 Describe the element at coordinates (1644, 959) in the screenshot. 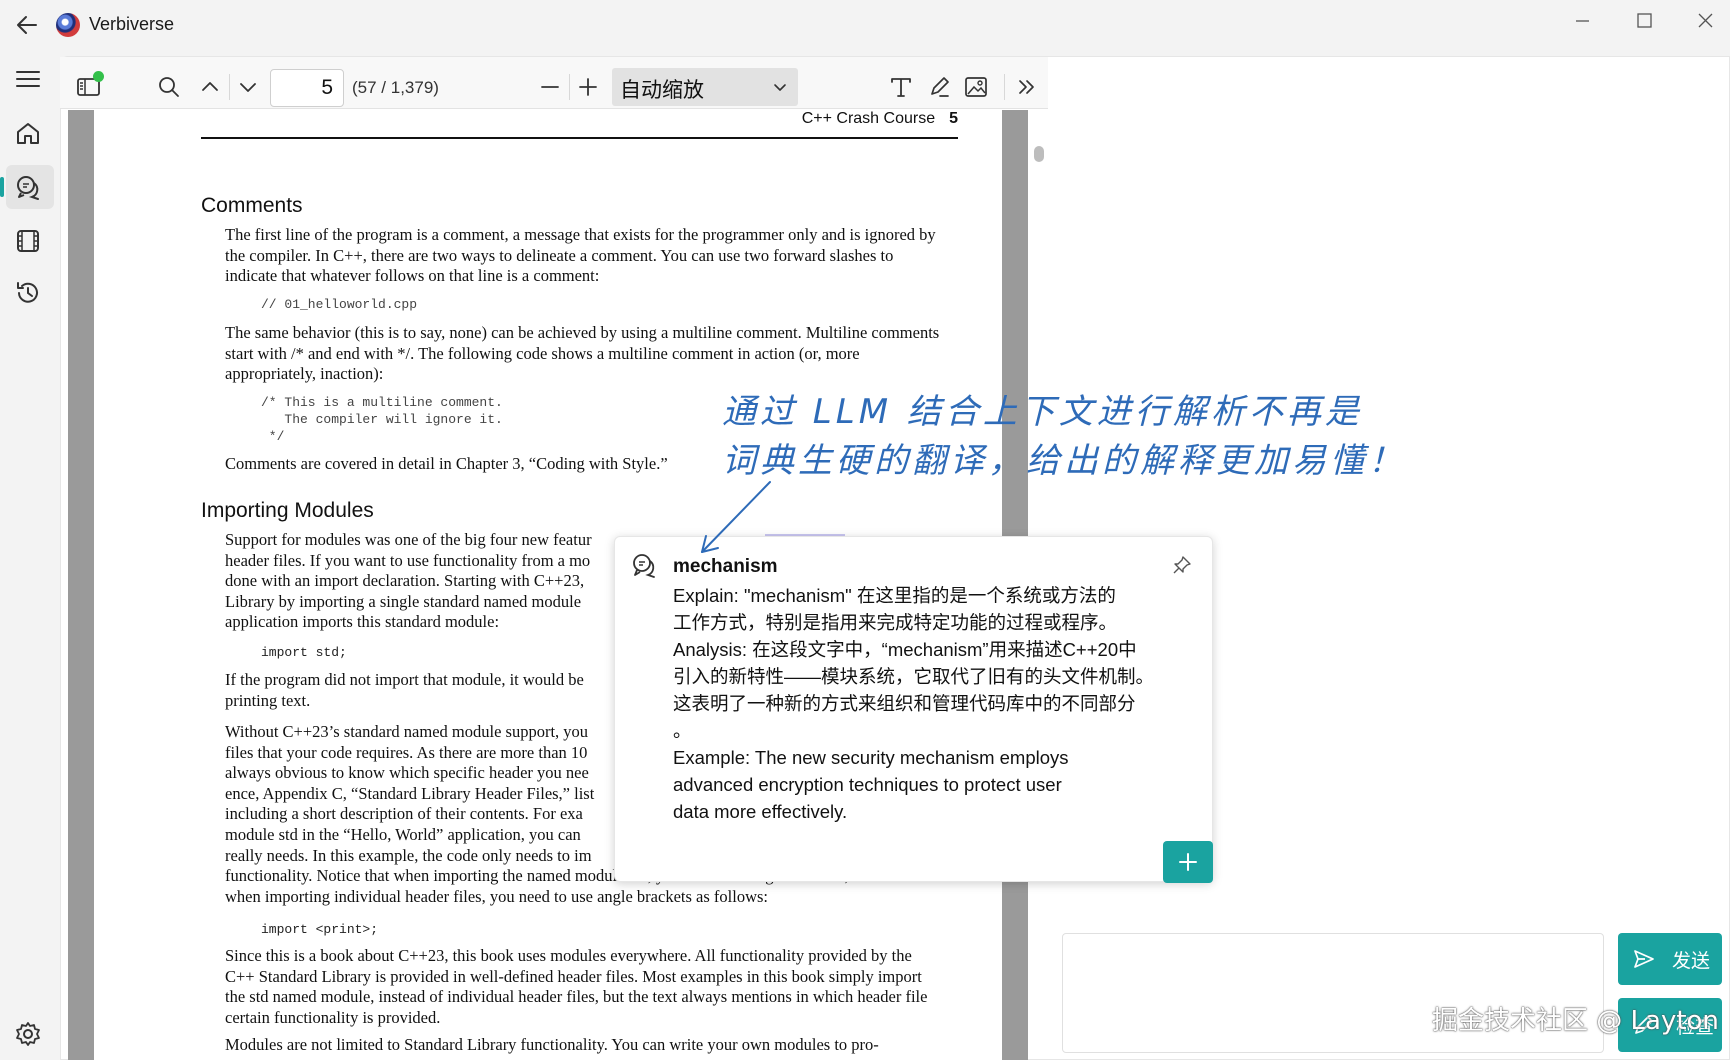

I see `send-icon` at that location.